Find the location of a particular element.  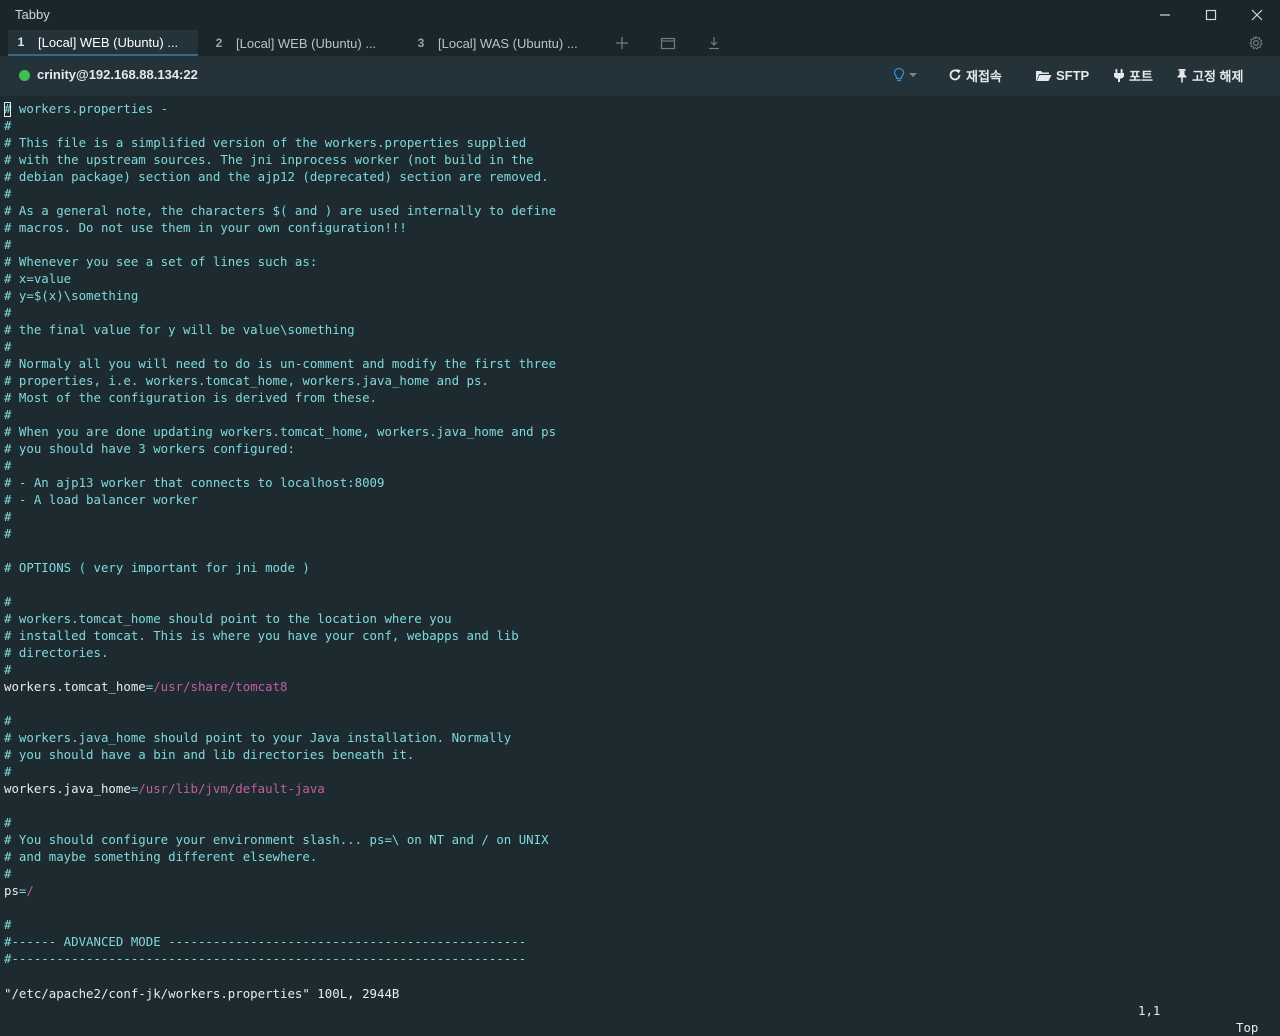

maximize-icon is located at coordinates (1211, 15).